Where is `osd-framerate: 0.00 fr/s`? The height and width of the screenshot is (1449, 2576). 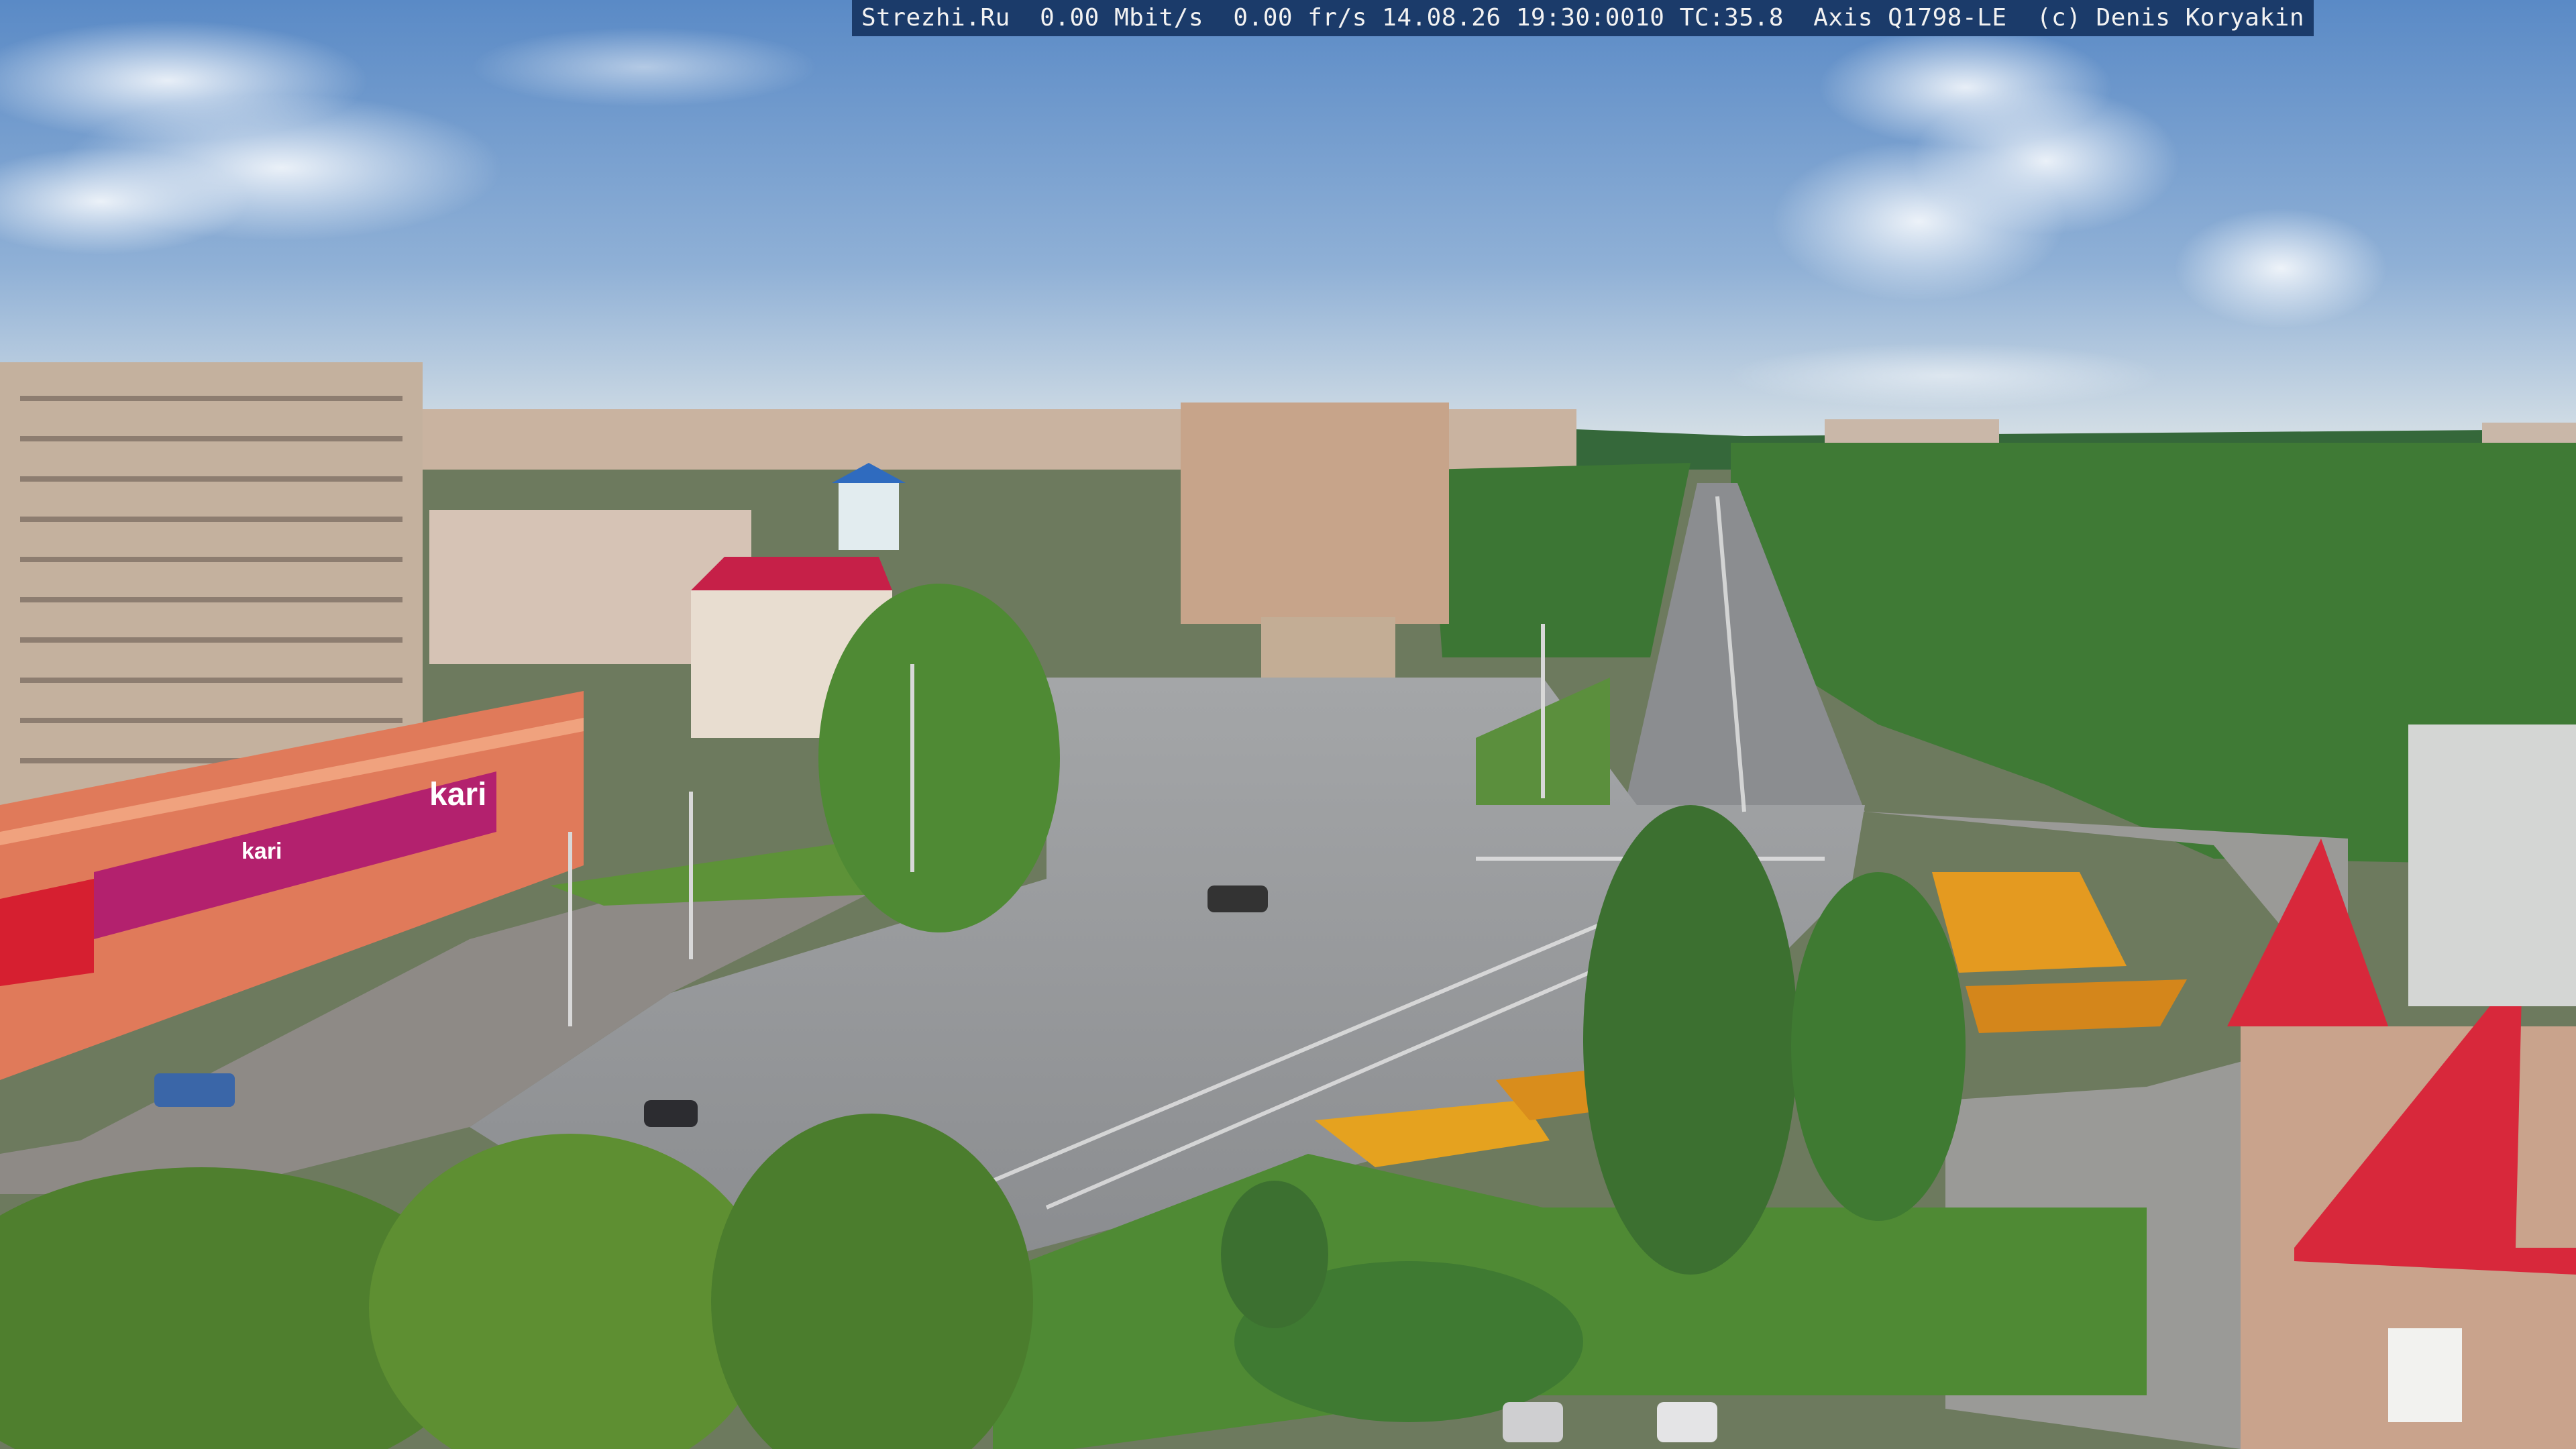
osd-framerate: 0.00 fr/s is located at coordinates (1300, 18).